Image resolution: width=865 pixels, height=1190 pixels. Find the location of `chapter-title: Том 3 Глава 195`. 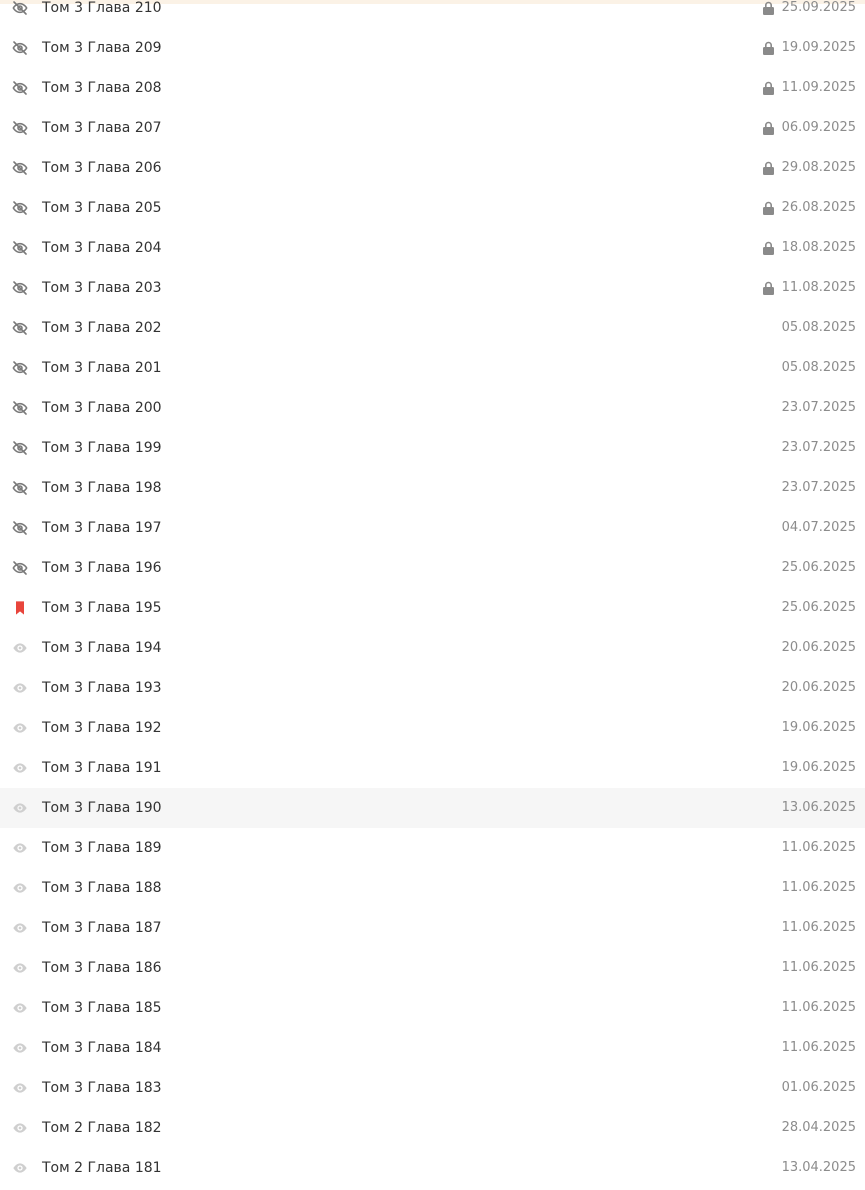

chapter-title: Том 3 Глава 195 is located at coordinates (102, 608).